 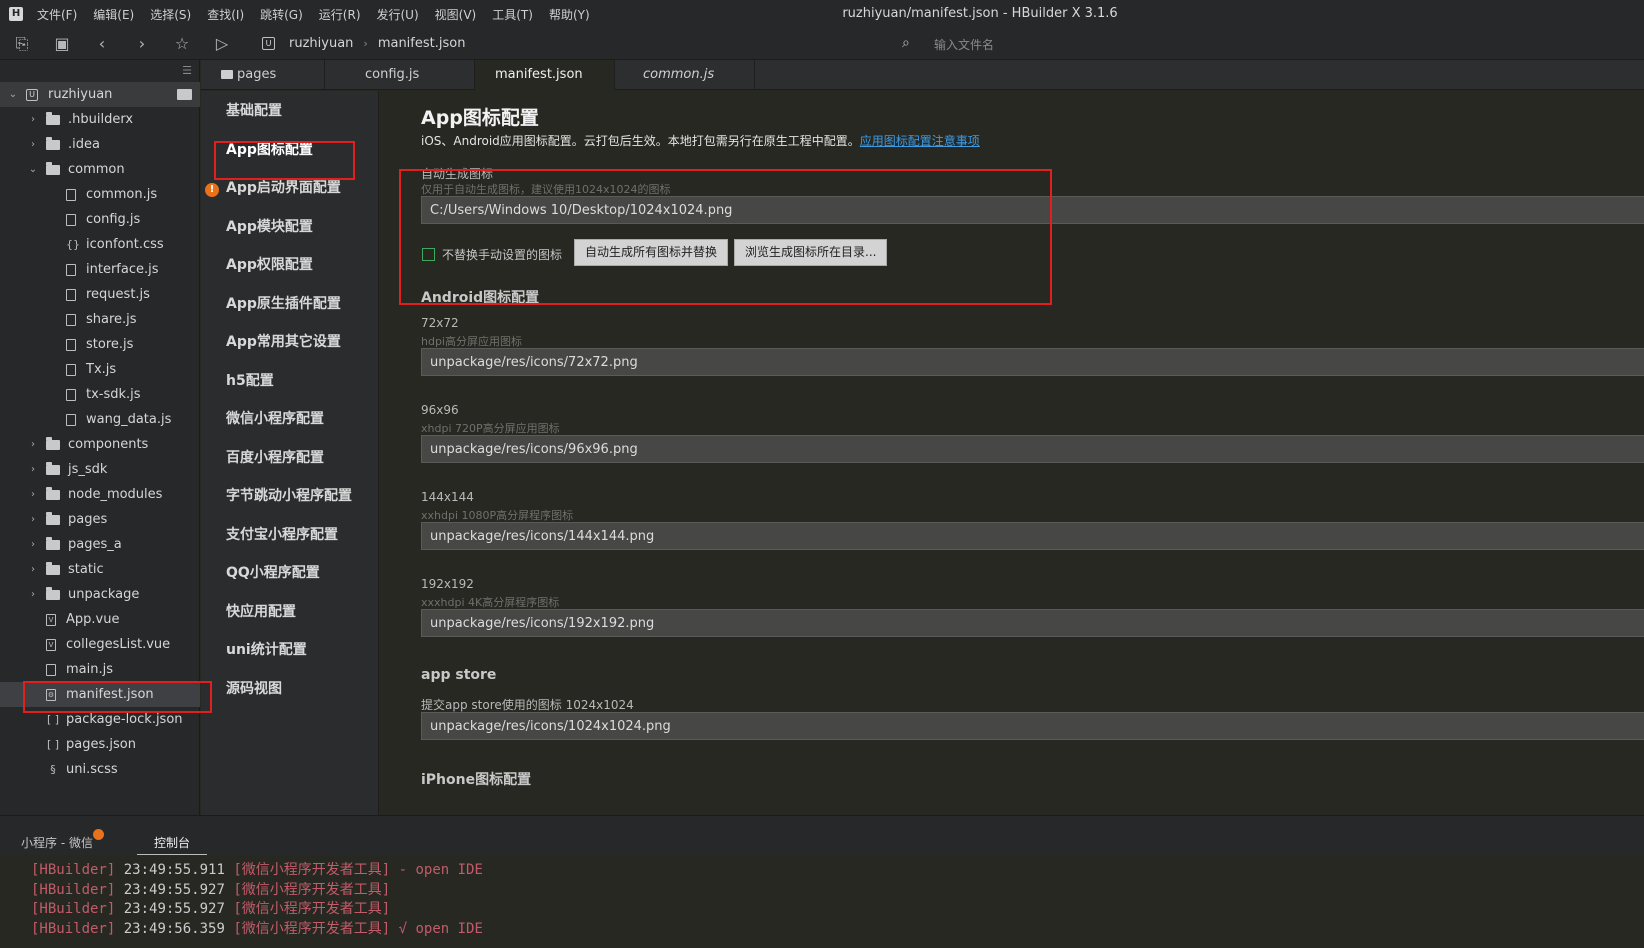 I want to click on manifest-nav-item: App模块配置, so click(x=269, y=226).